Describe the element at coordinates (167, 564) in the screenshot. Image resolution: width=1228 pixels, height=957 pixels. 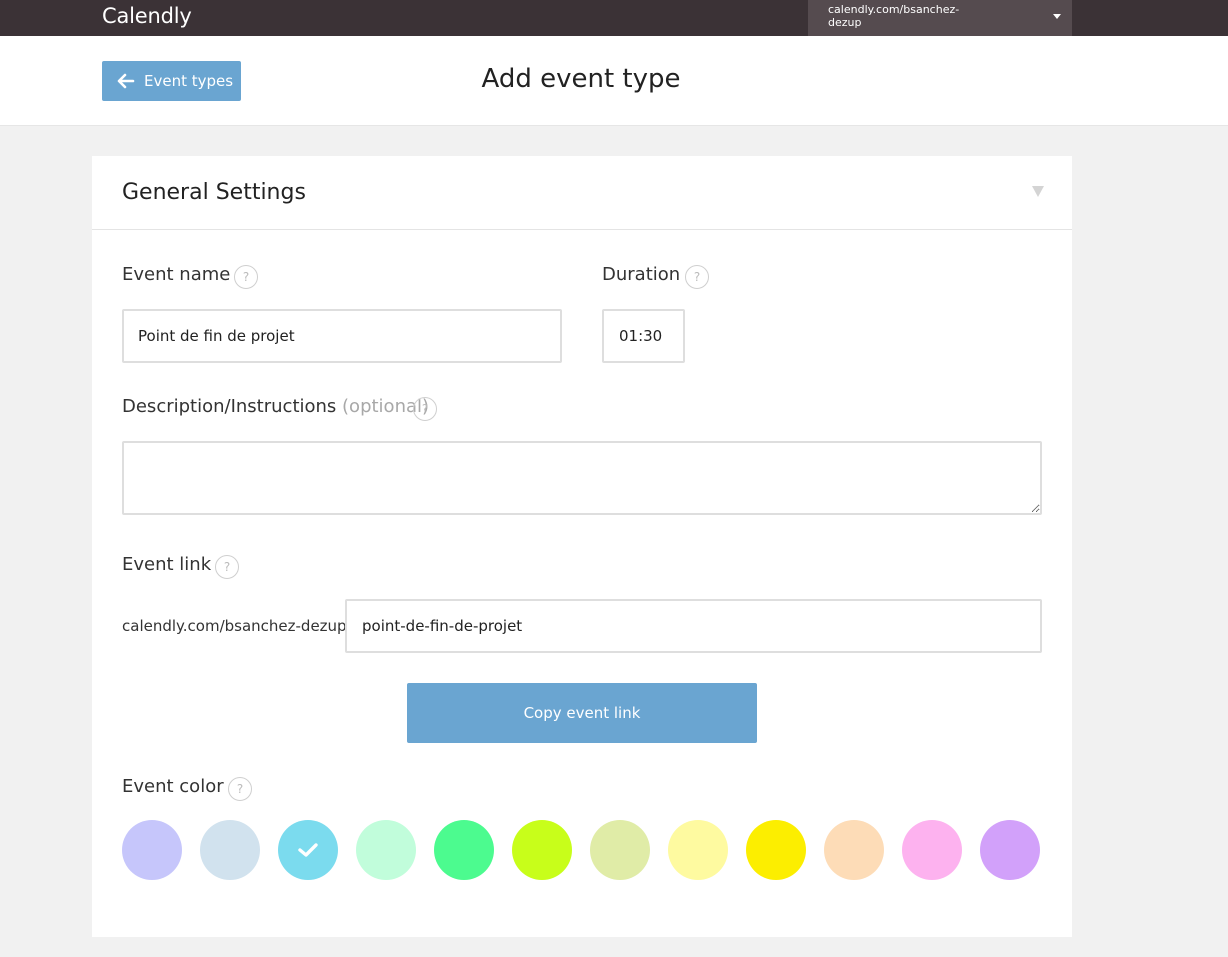
I see `event-link-label: Event link` at that location.